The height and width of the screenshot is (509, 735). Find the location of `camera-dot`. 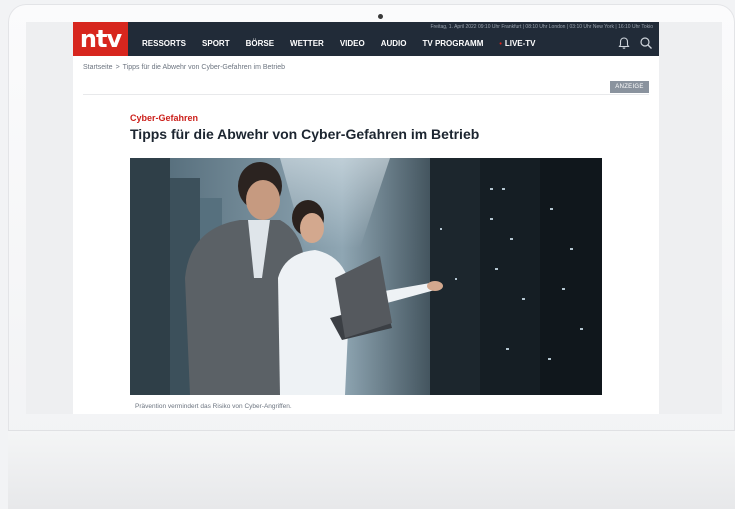

camera-dot is located at coordinates (380, 16).